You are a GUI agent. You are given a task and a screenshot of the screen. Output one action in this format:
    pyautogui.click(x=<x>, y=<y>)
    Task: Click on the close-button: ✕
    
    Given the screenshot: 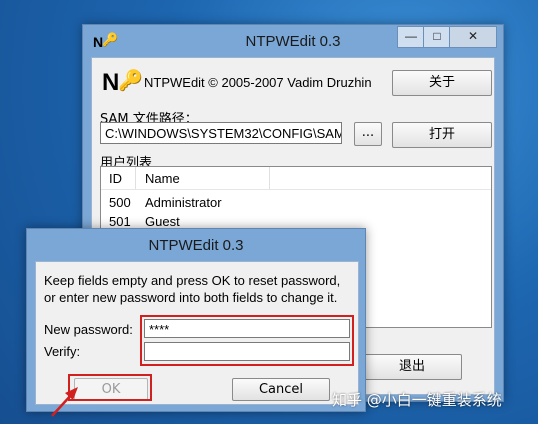 What is the action you would take?
    pyautogui.click(x=473, y=37)
    